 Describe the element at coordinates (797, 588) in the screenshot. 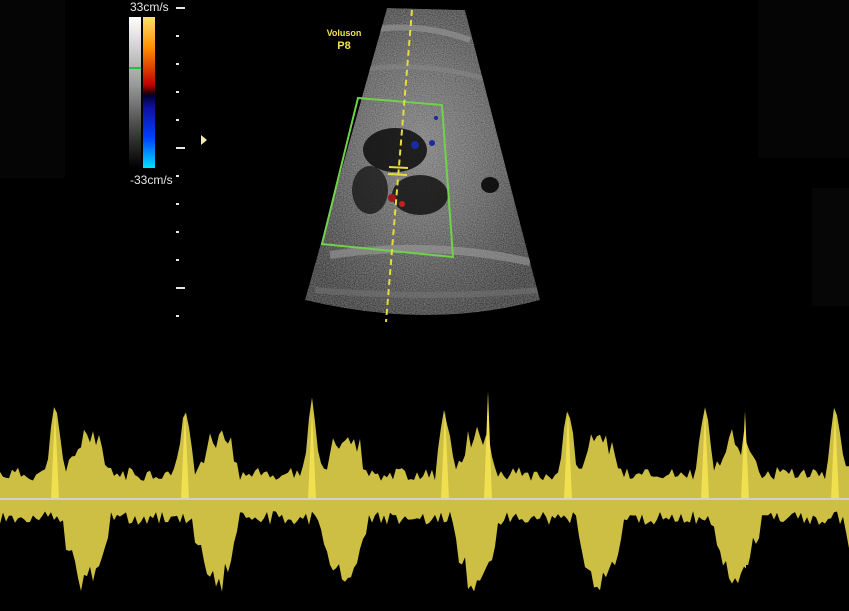

I see `spectrum-corner-mask` at that location.